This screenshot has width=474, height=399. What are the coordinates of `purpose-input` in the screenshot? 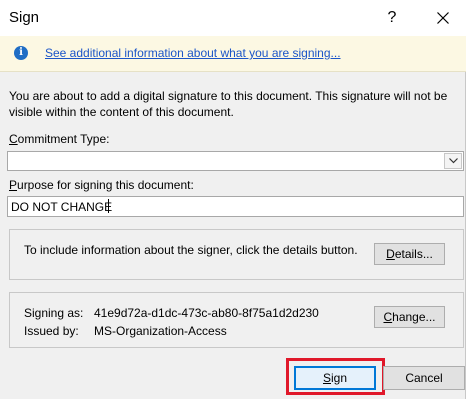 It's located at (235, 206).